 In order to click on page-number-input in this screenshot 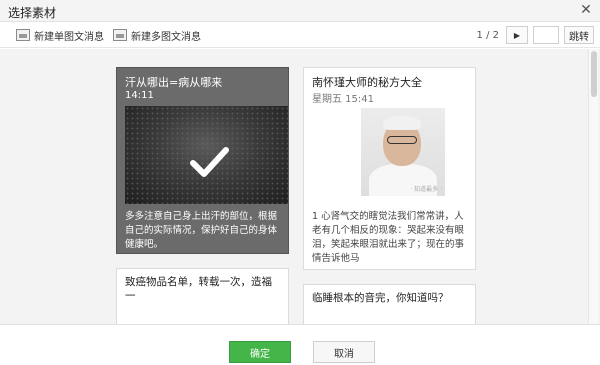, I will do `click(546, 35)`.